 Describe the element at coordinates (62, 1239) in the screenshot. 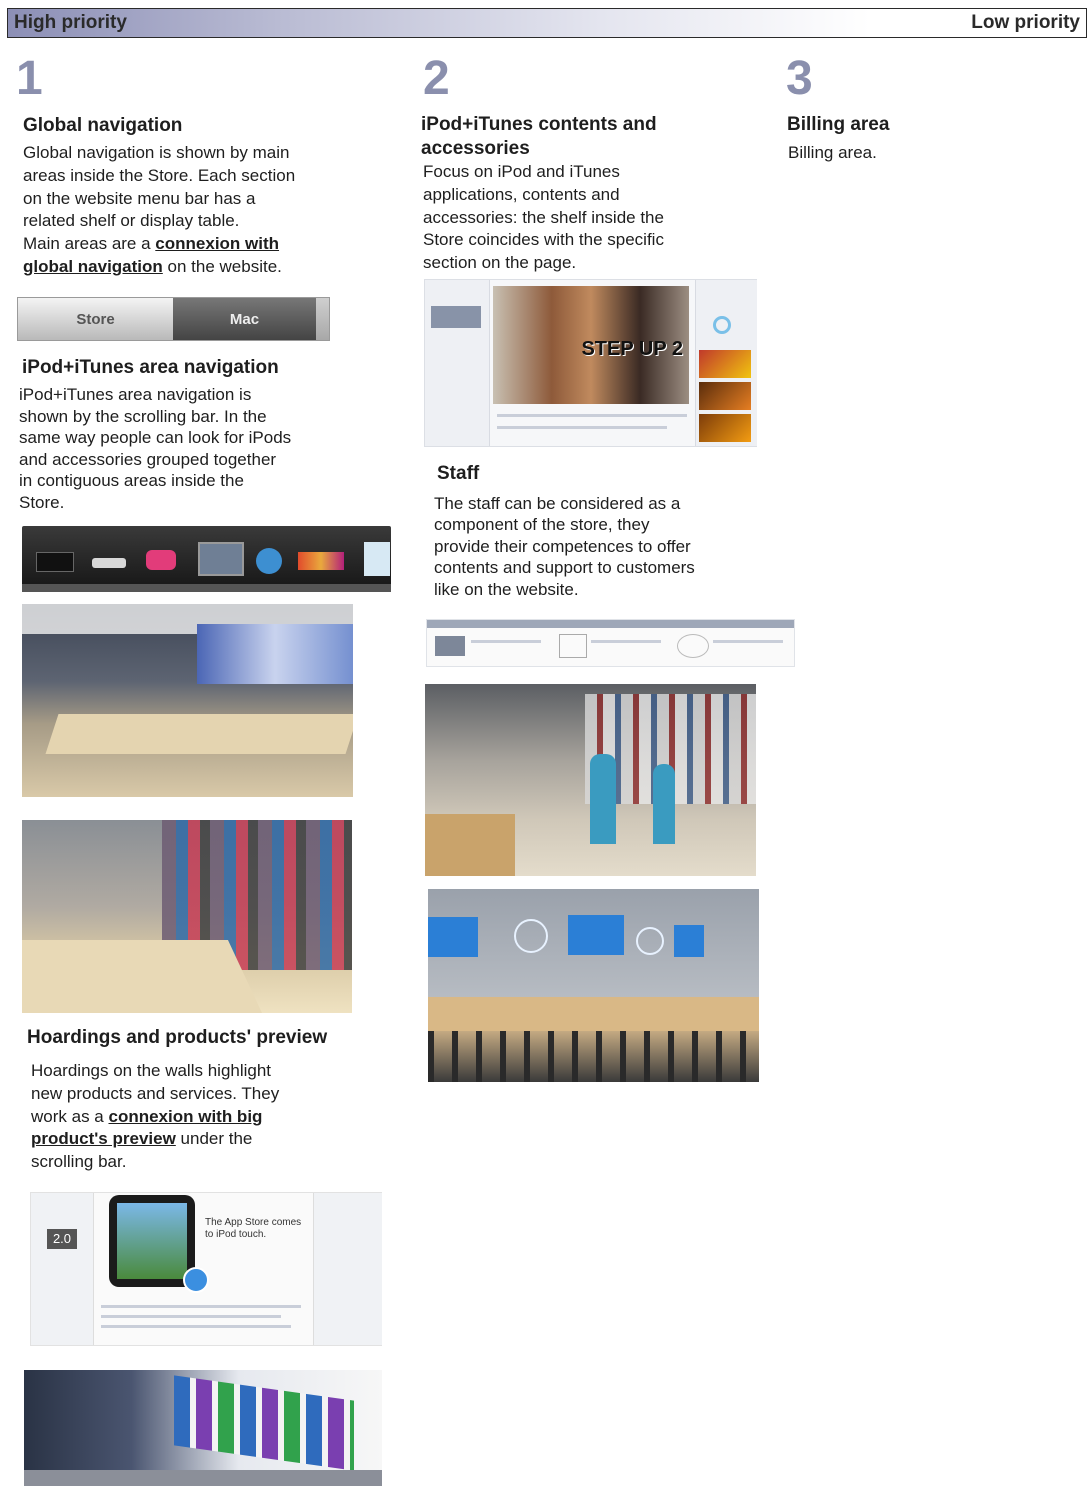

I see `version-badge: 2.0` at that location.